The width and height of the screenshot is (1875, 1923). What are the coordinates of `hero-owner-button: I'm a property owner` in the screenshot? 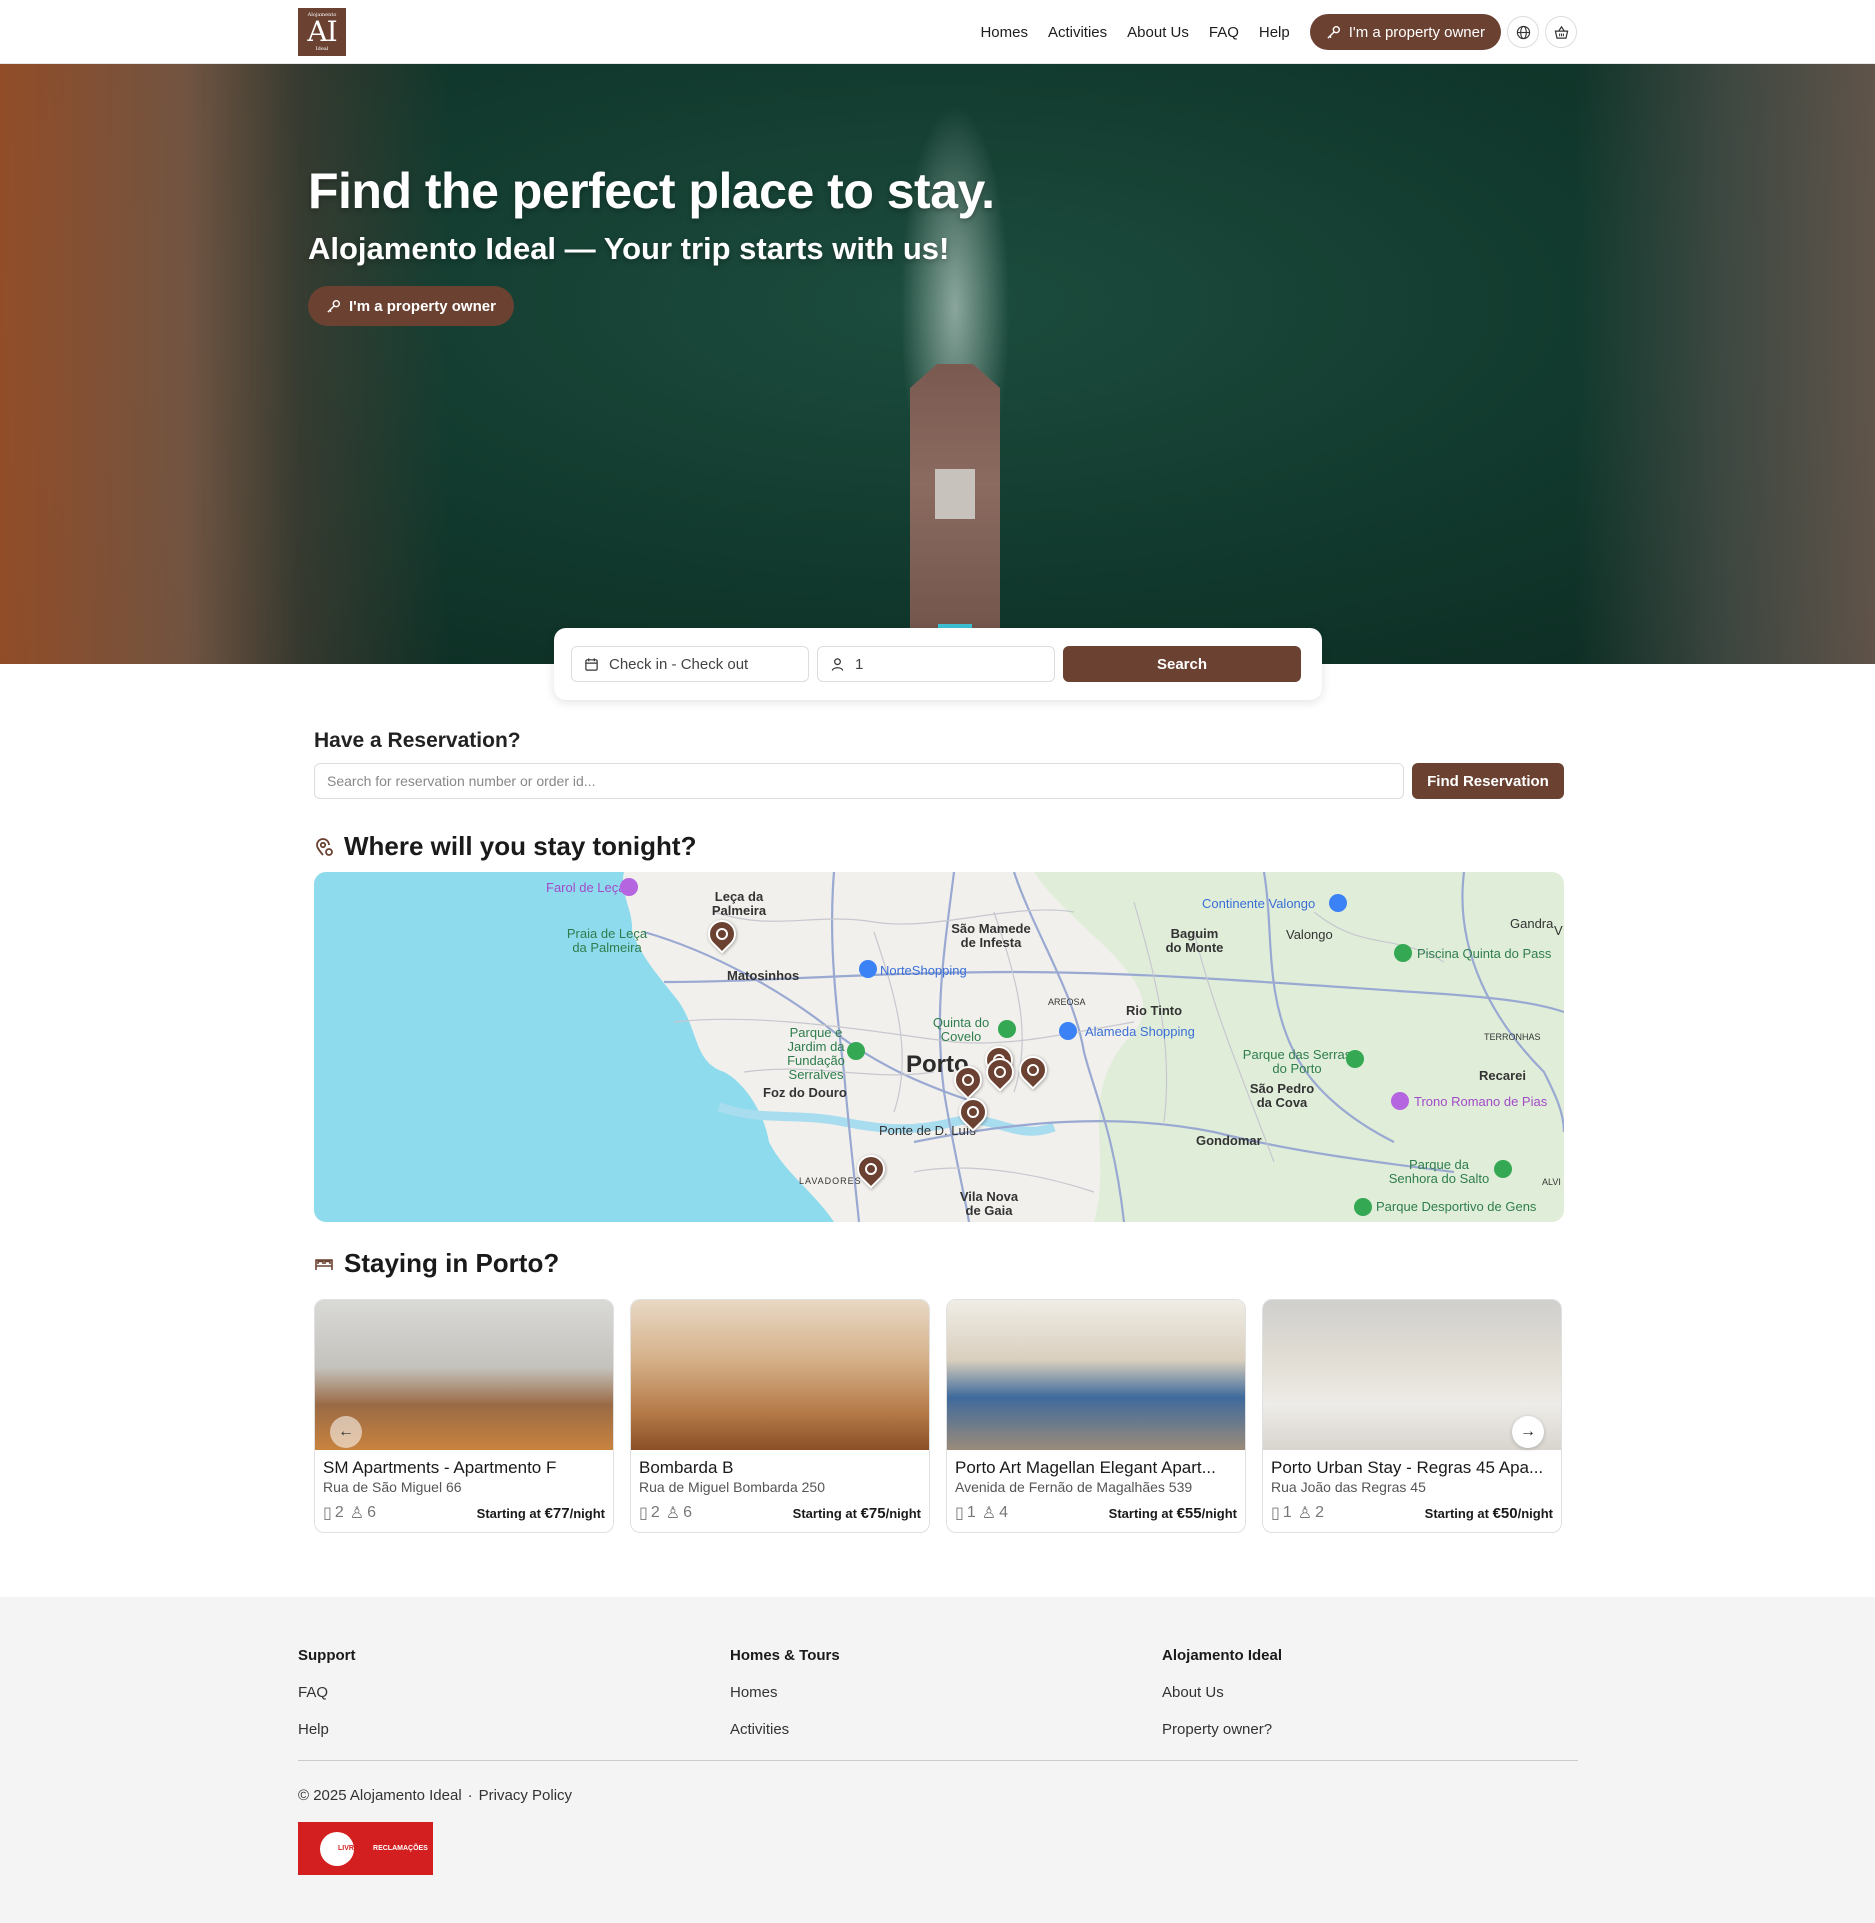 It's located at (411, 306).